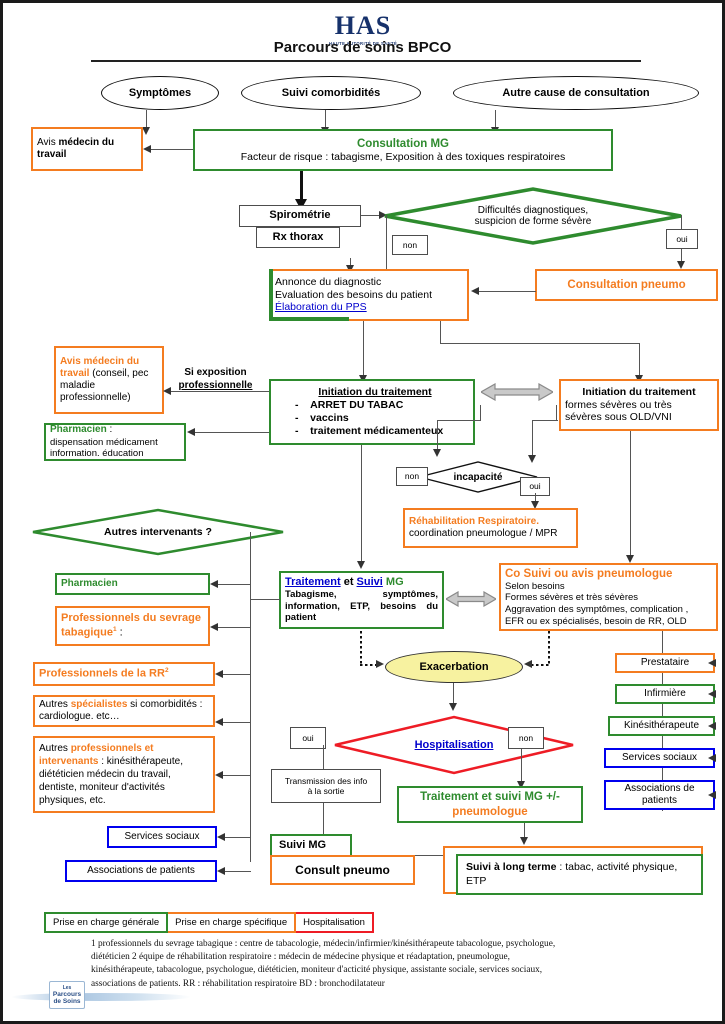 This screenshot has height=1024, width=725. Describe the element at coordinates (132, 626) in the screenshot. I see `node-professionnels-sevrage: Professionnels du sevrage tabagique1 :` at that location.